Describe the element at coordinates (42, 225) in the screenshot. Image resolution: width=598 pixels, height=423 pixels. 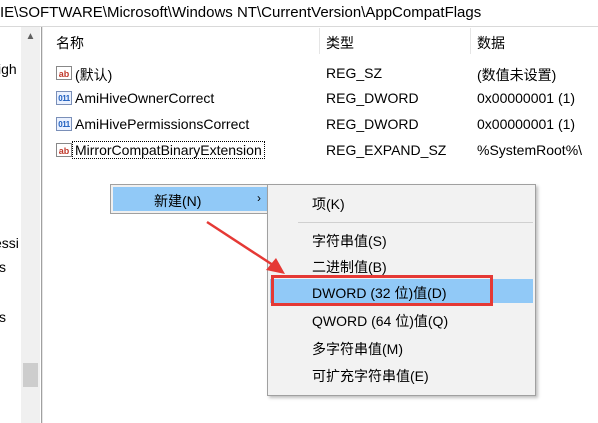
I see `pane-splitter` at that location.